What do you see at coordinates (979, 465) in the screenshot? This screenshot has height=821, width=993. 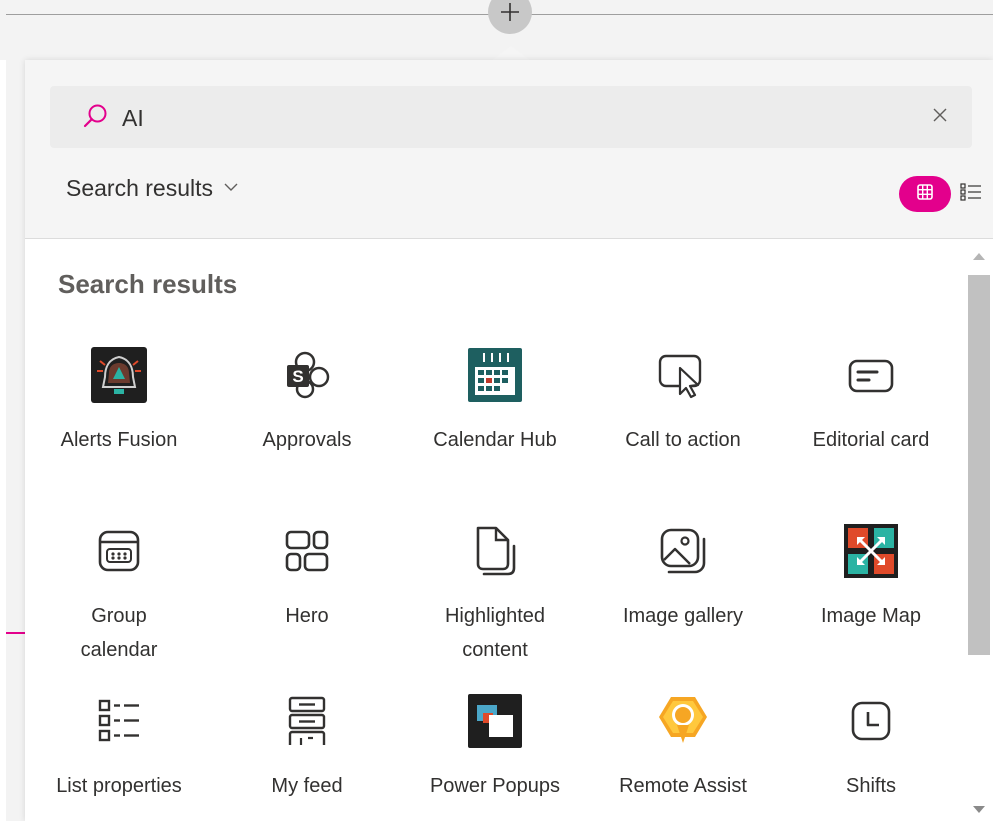 I see `scroll-thumb` at bounding box center [979, 465].